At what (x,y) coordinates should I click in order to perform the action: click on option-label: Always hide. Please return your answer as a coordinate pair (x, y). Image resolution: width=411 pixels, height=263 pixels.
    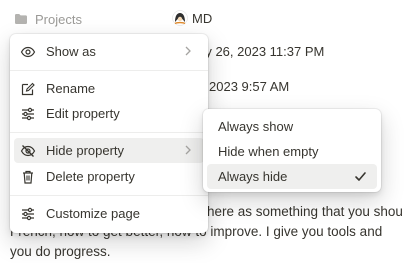
    Looking at the image, I should click on (253, 176).